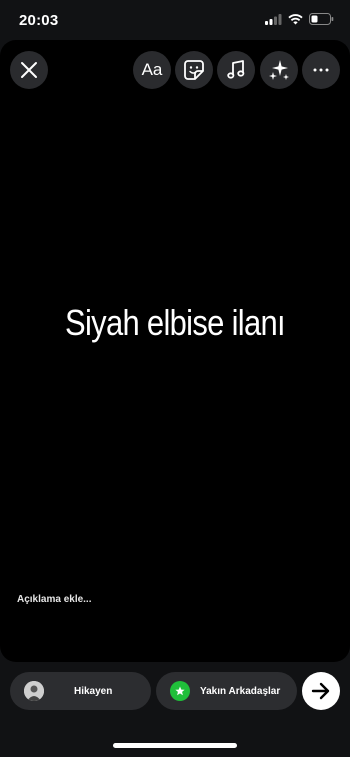 Image resolution: width=350 pixels, height=757 pixels. What do you see at coordinates (273, 19) in the screenshot?
I see `cellular-signal-icon` at bounding box center [273, 19].